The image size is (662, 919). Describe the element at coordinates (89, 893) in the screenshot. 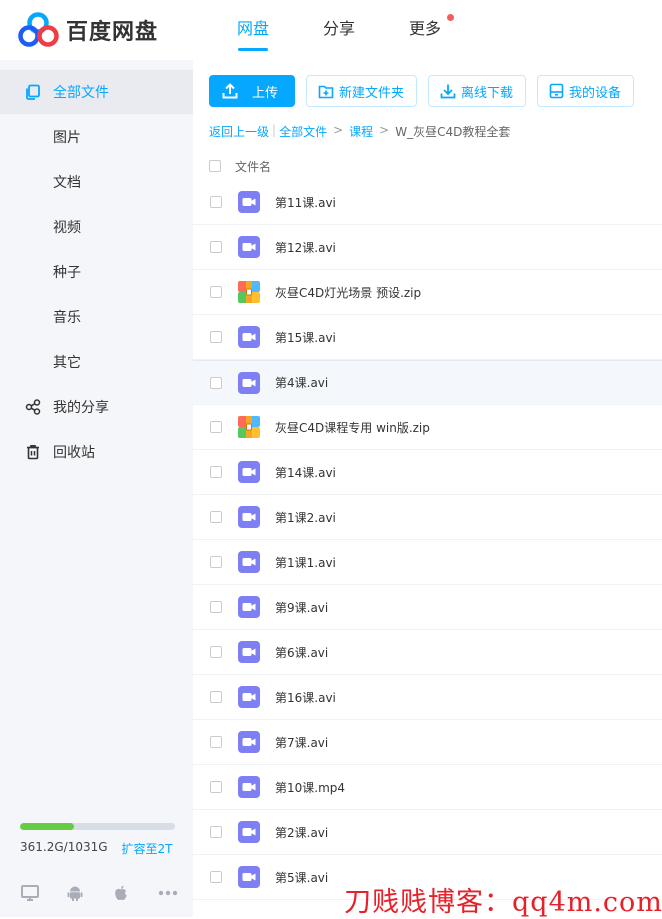

I see `android-icon` at that location.